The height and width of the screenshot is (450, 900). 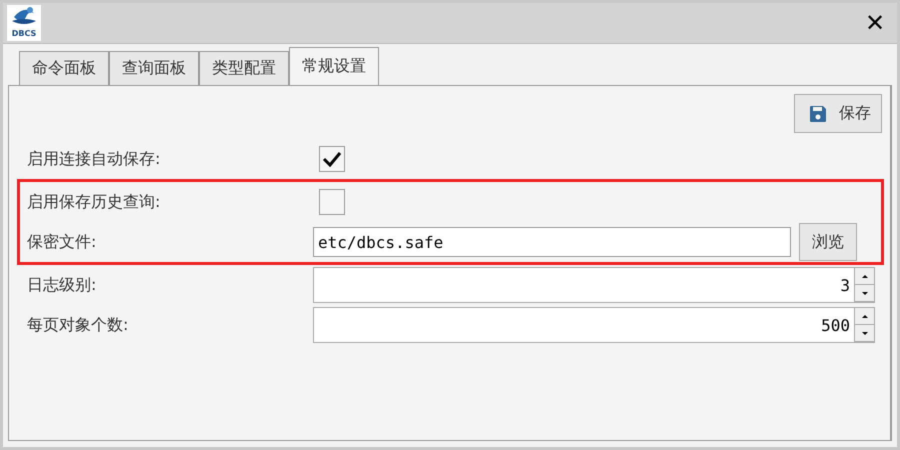 I want to click on save-button: 保存, so click(x=838, y=113).